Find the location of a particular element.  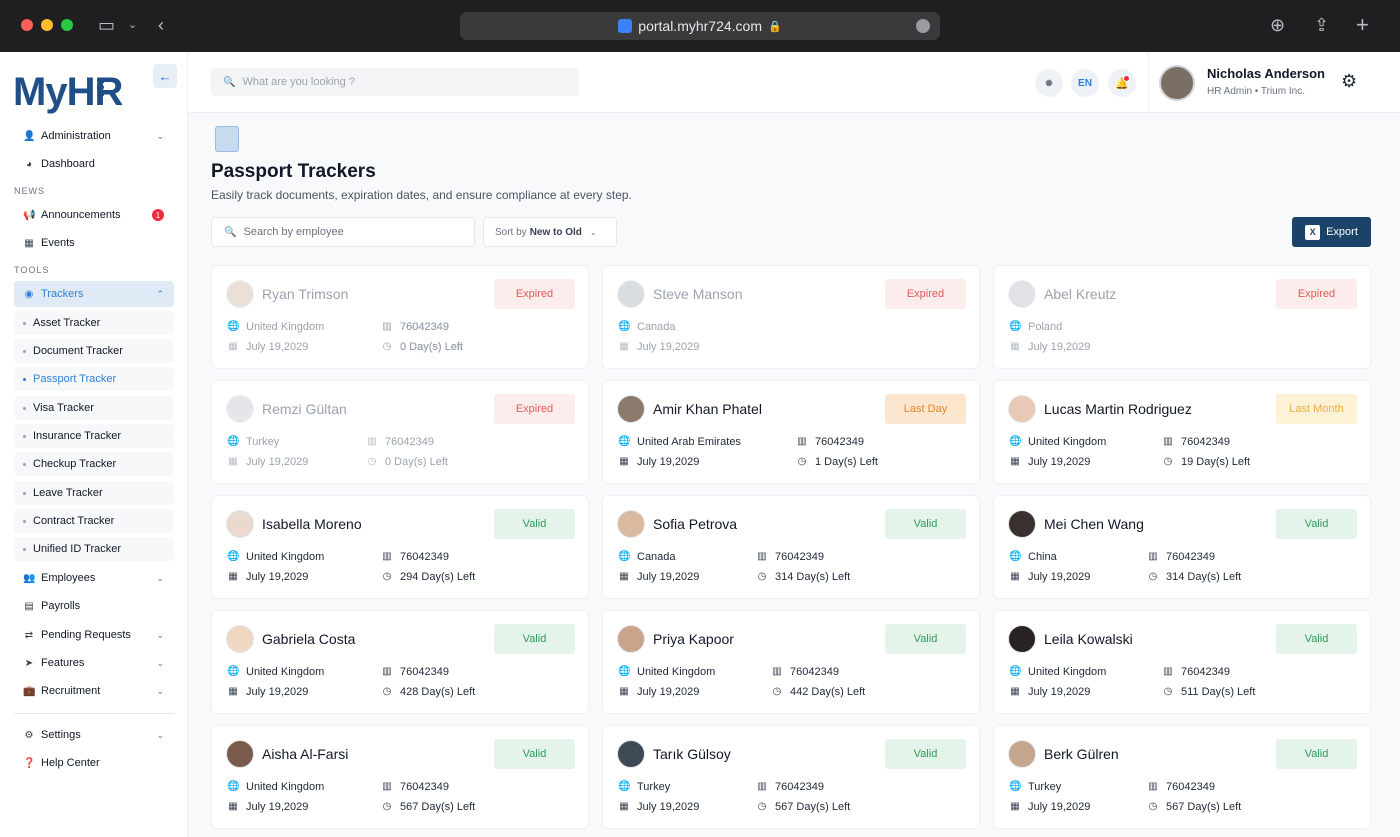

sidebar-subitem-contract-tracker: Contract Tracker is located at coordinates (94, 521).